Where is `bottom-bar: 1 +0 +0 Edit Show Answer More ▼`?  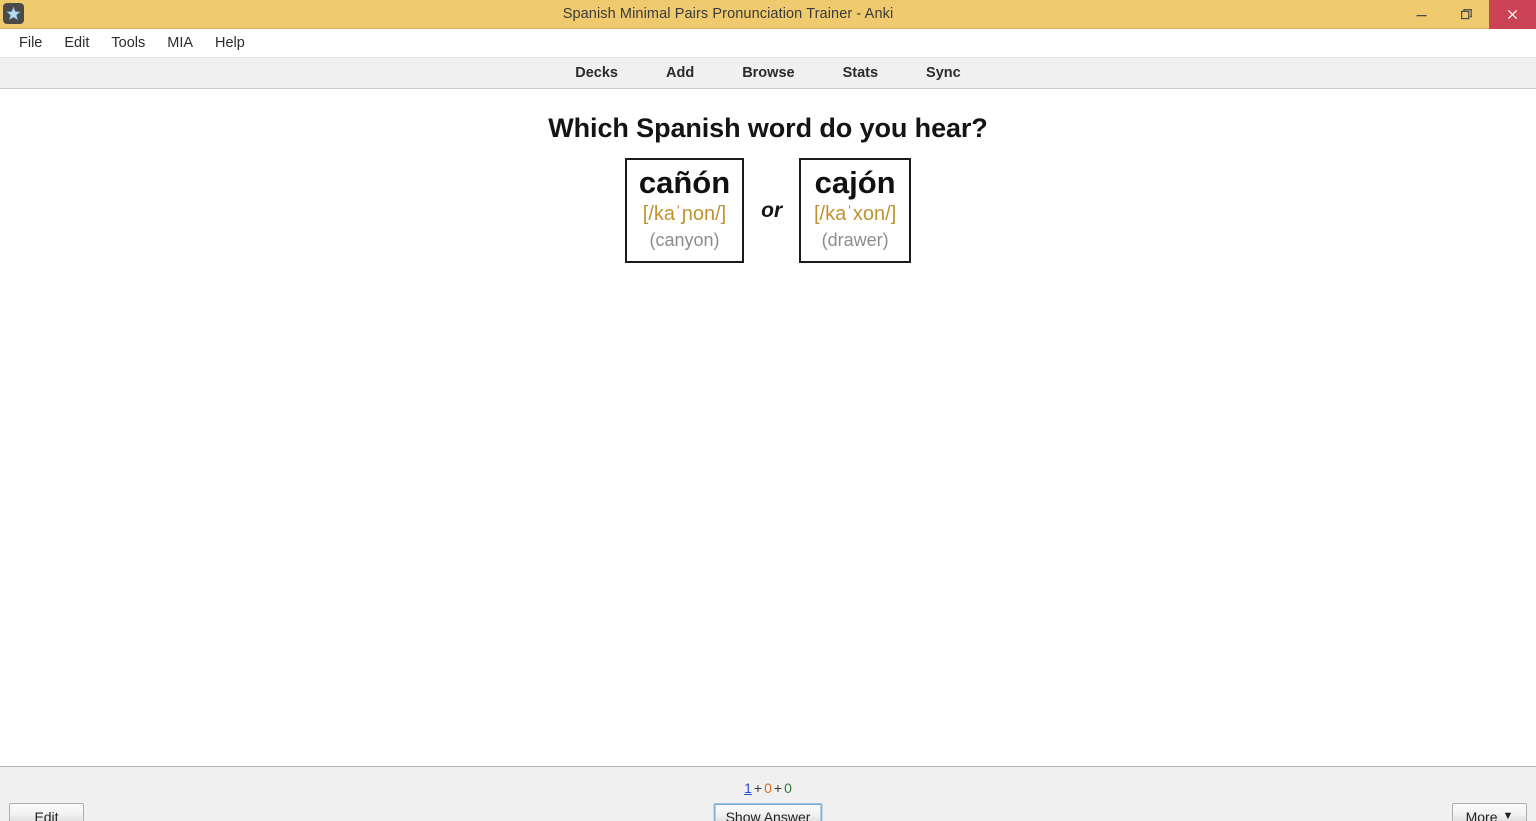 bottom-bar: 1 +0 +0 Edit Show Answer More ▼ is located at coordinates (768, 793).